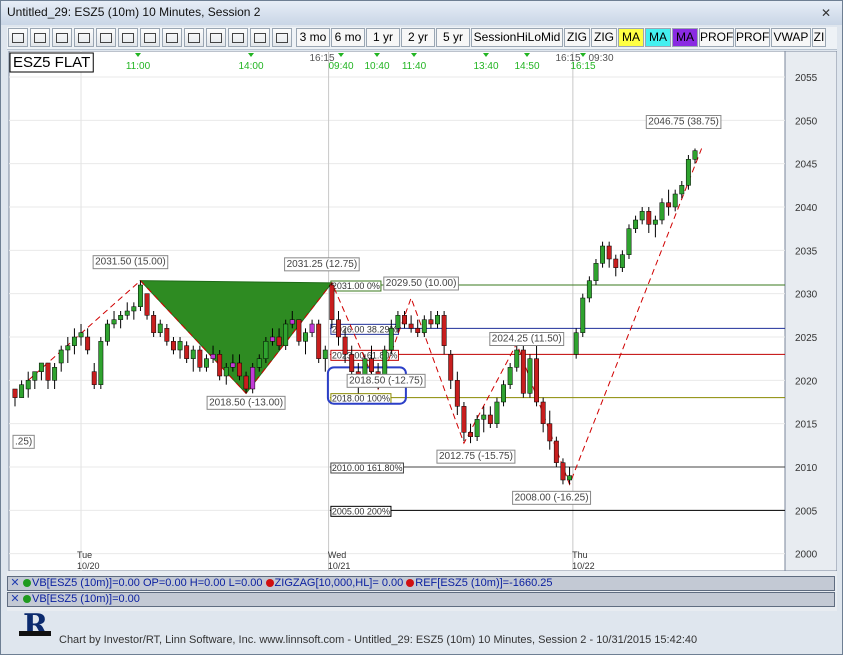 The width and height of the screenshot is (843, 655). What do you see at coordinates (806, 555) in the screenshot?
I see `y-tick-label: 2000` at bounding box center [806, 555].